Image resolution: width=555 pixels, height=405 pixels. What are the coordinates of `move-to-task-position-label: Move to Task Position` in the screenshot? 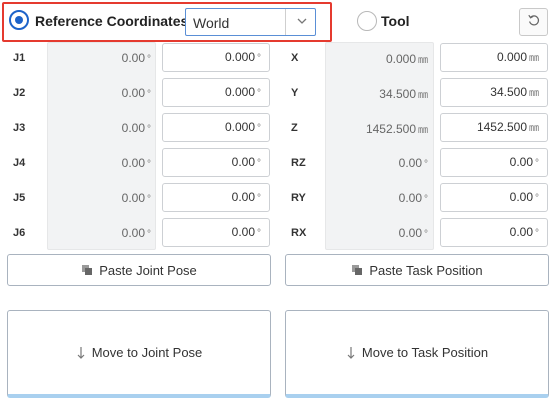 It's located at (425, 352).